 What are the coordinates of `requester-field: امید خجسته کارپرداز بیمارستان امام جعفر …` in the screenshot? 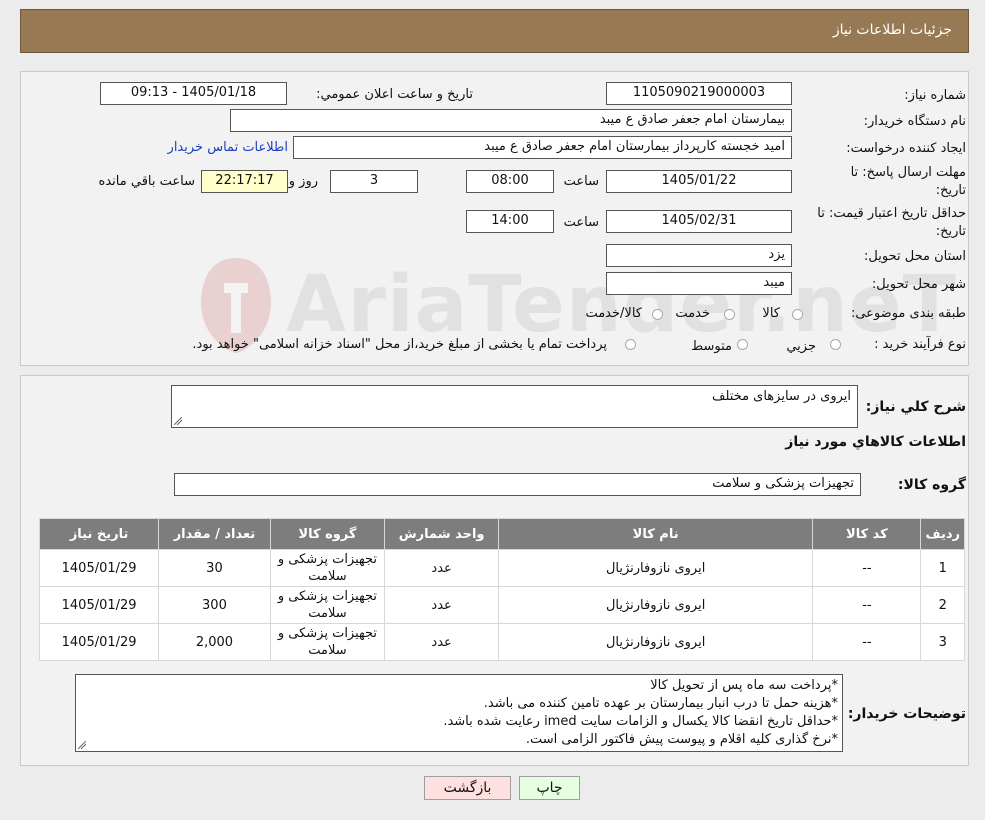 It's located at (542, 147).